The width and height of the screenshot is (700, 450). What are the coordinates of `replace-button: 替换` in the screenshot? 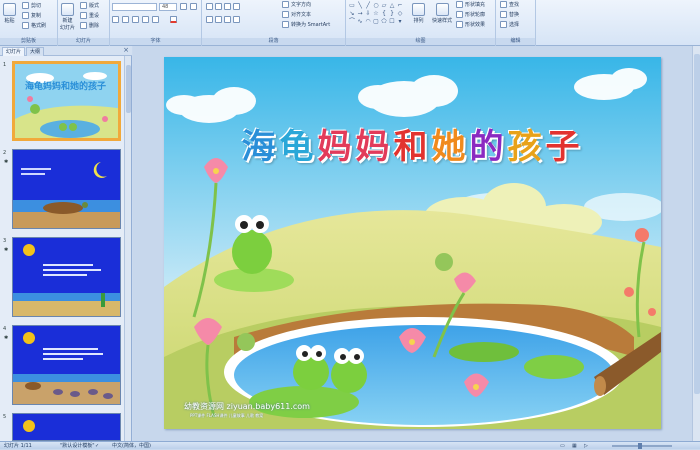 It's located at (509, 14).